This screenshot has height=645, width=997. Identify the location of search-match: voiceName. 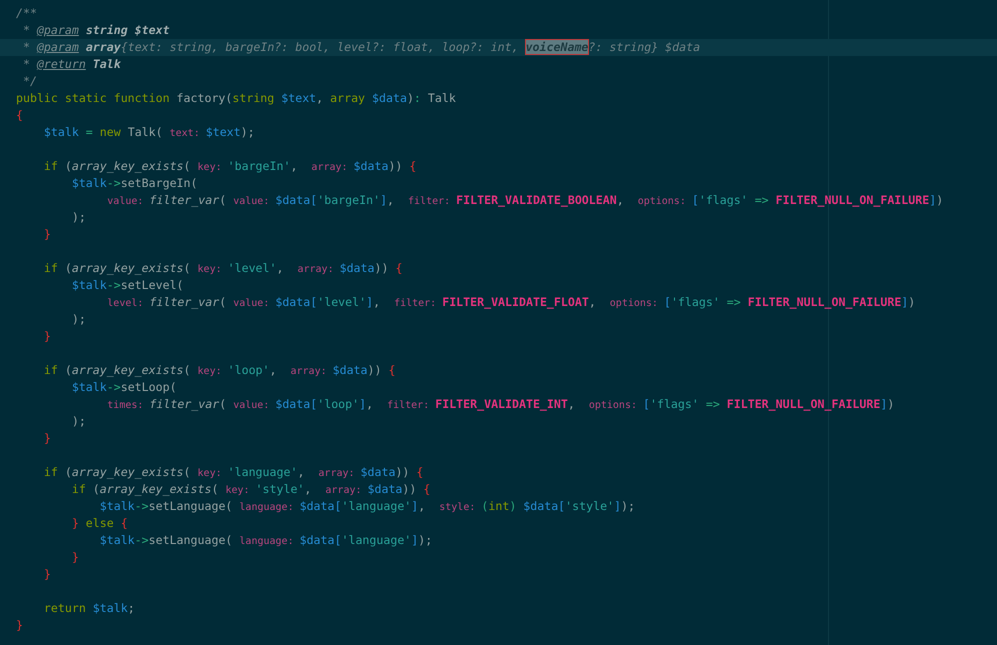
(557, 47).